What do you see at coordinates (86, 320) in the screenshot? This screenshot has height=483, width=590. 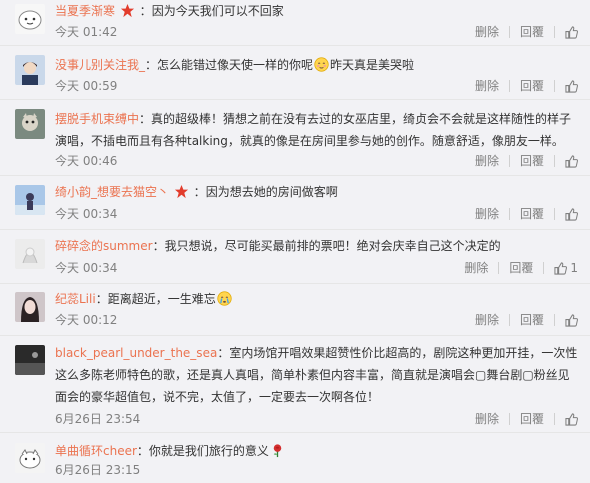 I see `comment-time: 今天 00:12` at bounding box center [86, 320].